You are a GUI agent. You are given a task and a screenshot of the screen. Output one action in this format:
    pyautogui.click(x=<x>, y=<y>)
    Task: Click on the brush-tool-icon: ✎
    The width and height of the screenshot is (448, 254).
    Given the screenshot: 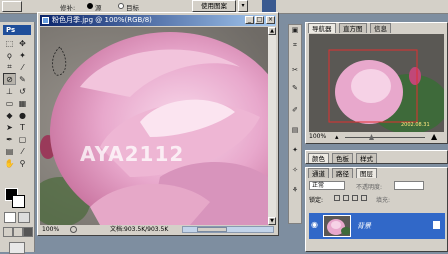 What is the action you would take?
    pyautogui.click(x=22, y=79)
    